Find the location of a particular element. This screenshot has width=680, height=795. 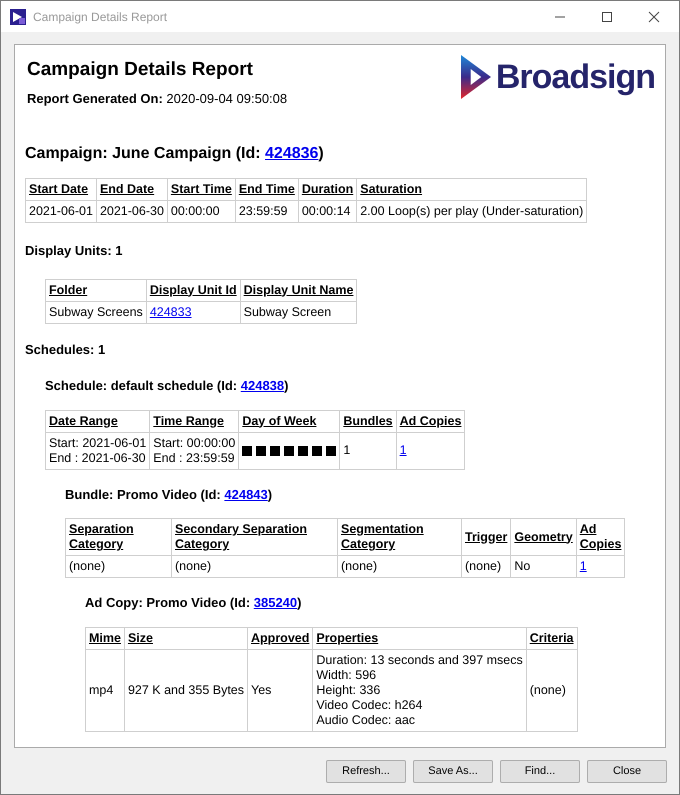

app-icon is located at coordinates (18, 16).